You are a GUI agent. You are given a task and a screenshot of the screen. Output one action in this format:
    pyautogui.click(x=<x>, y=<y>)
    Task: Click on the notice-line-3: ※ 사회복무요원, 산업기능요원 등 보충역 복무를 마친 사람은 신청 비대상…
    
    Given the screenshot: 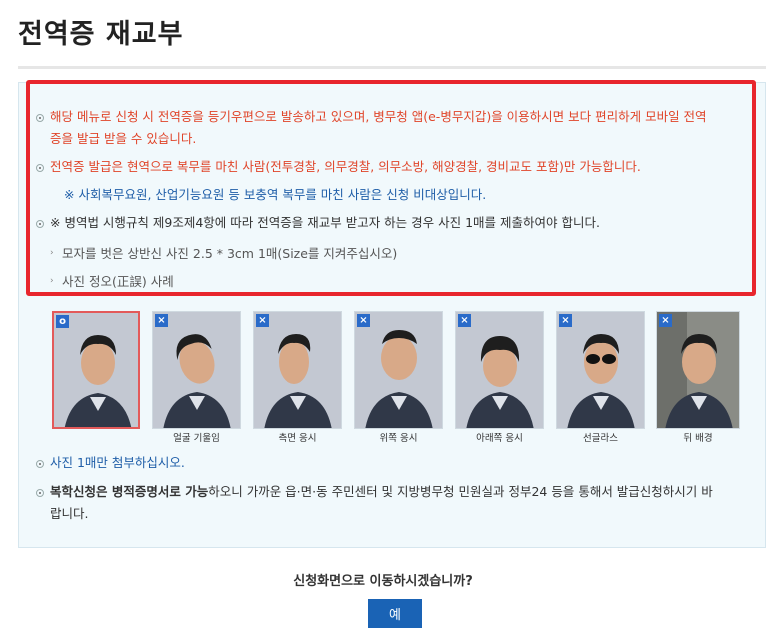 What is the action you would take?
    pyautogui.click(x=275, y=194)
    